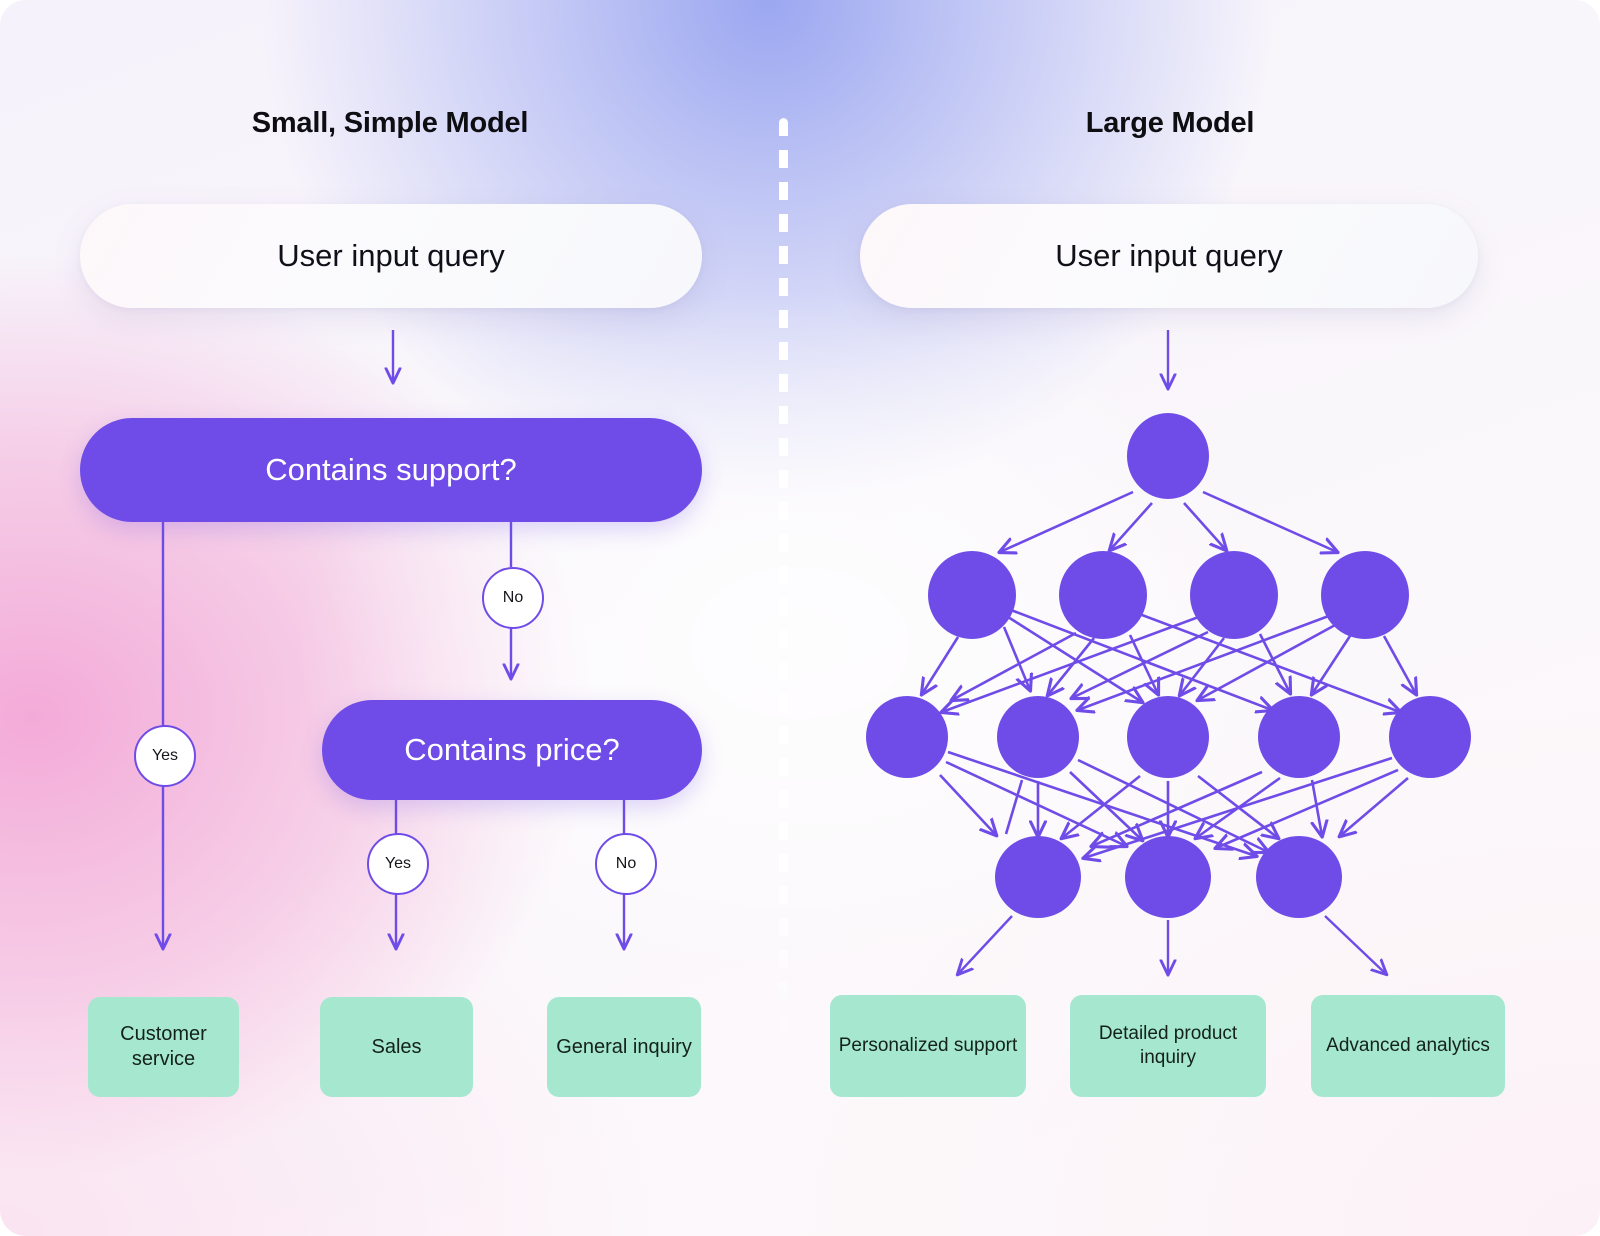 The height and width of the screenshot is (1236, 1600). I want to click on edges-input-to-hidden1, so click(1168, 521).